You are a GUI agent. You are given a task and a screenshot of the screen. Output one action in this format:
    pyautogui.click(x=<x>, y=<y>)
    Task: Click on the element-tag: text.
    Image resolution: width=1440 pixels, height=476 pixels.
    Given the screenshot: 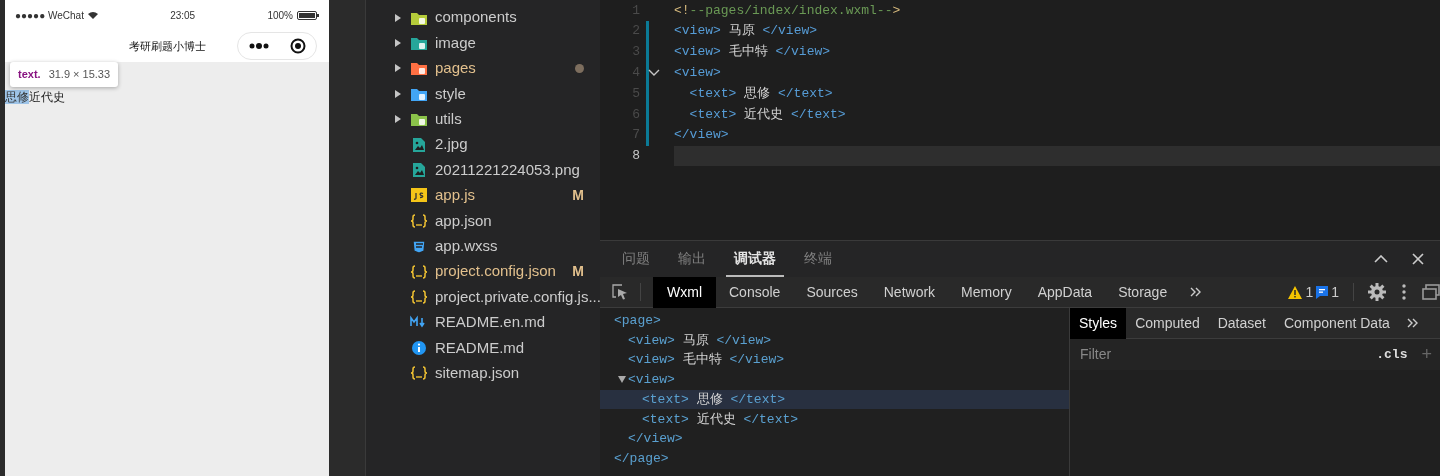 What is the action you would take?
    pyautogui.click(x=29, y=74)
    